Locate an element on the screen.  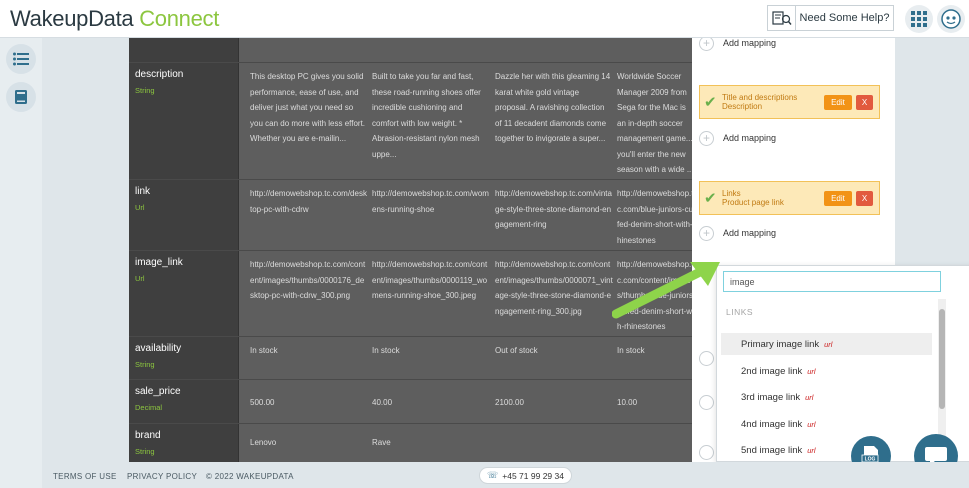
dropdown-option: Primary image link url is located at coordinates (826, 344).